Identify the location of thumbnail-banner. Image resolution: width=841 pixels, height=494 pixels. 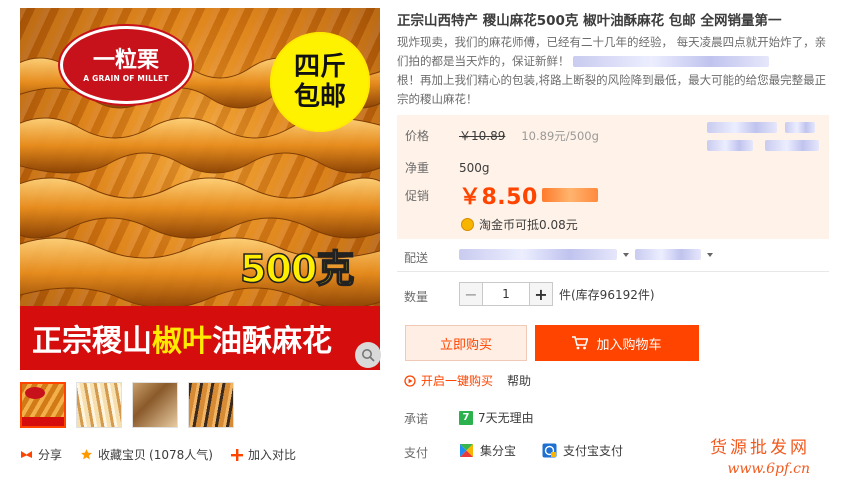
(43, 421).